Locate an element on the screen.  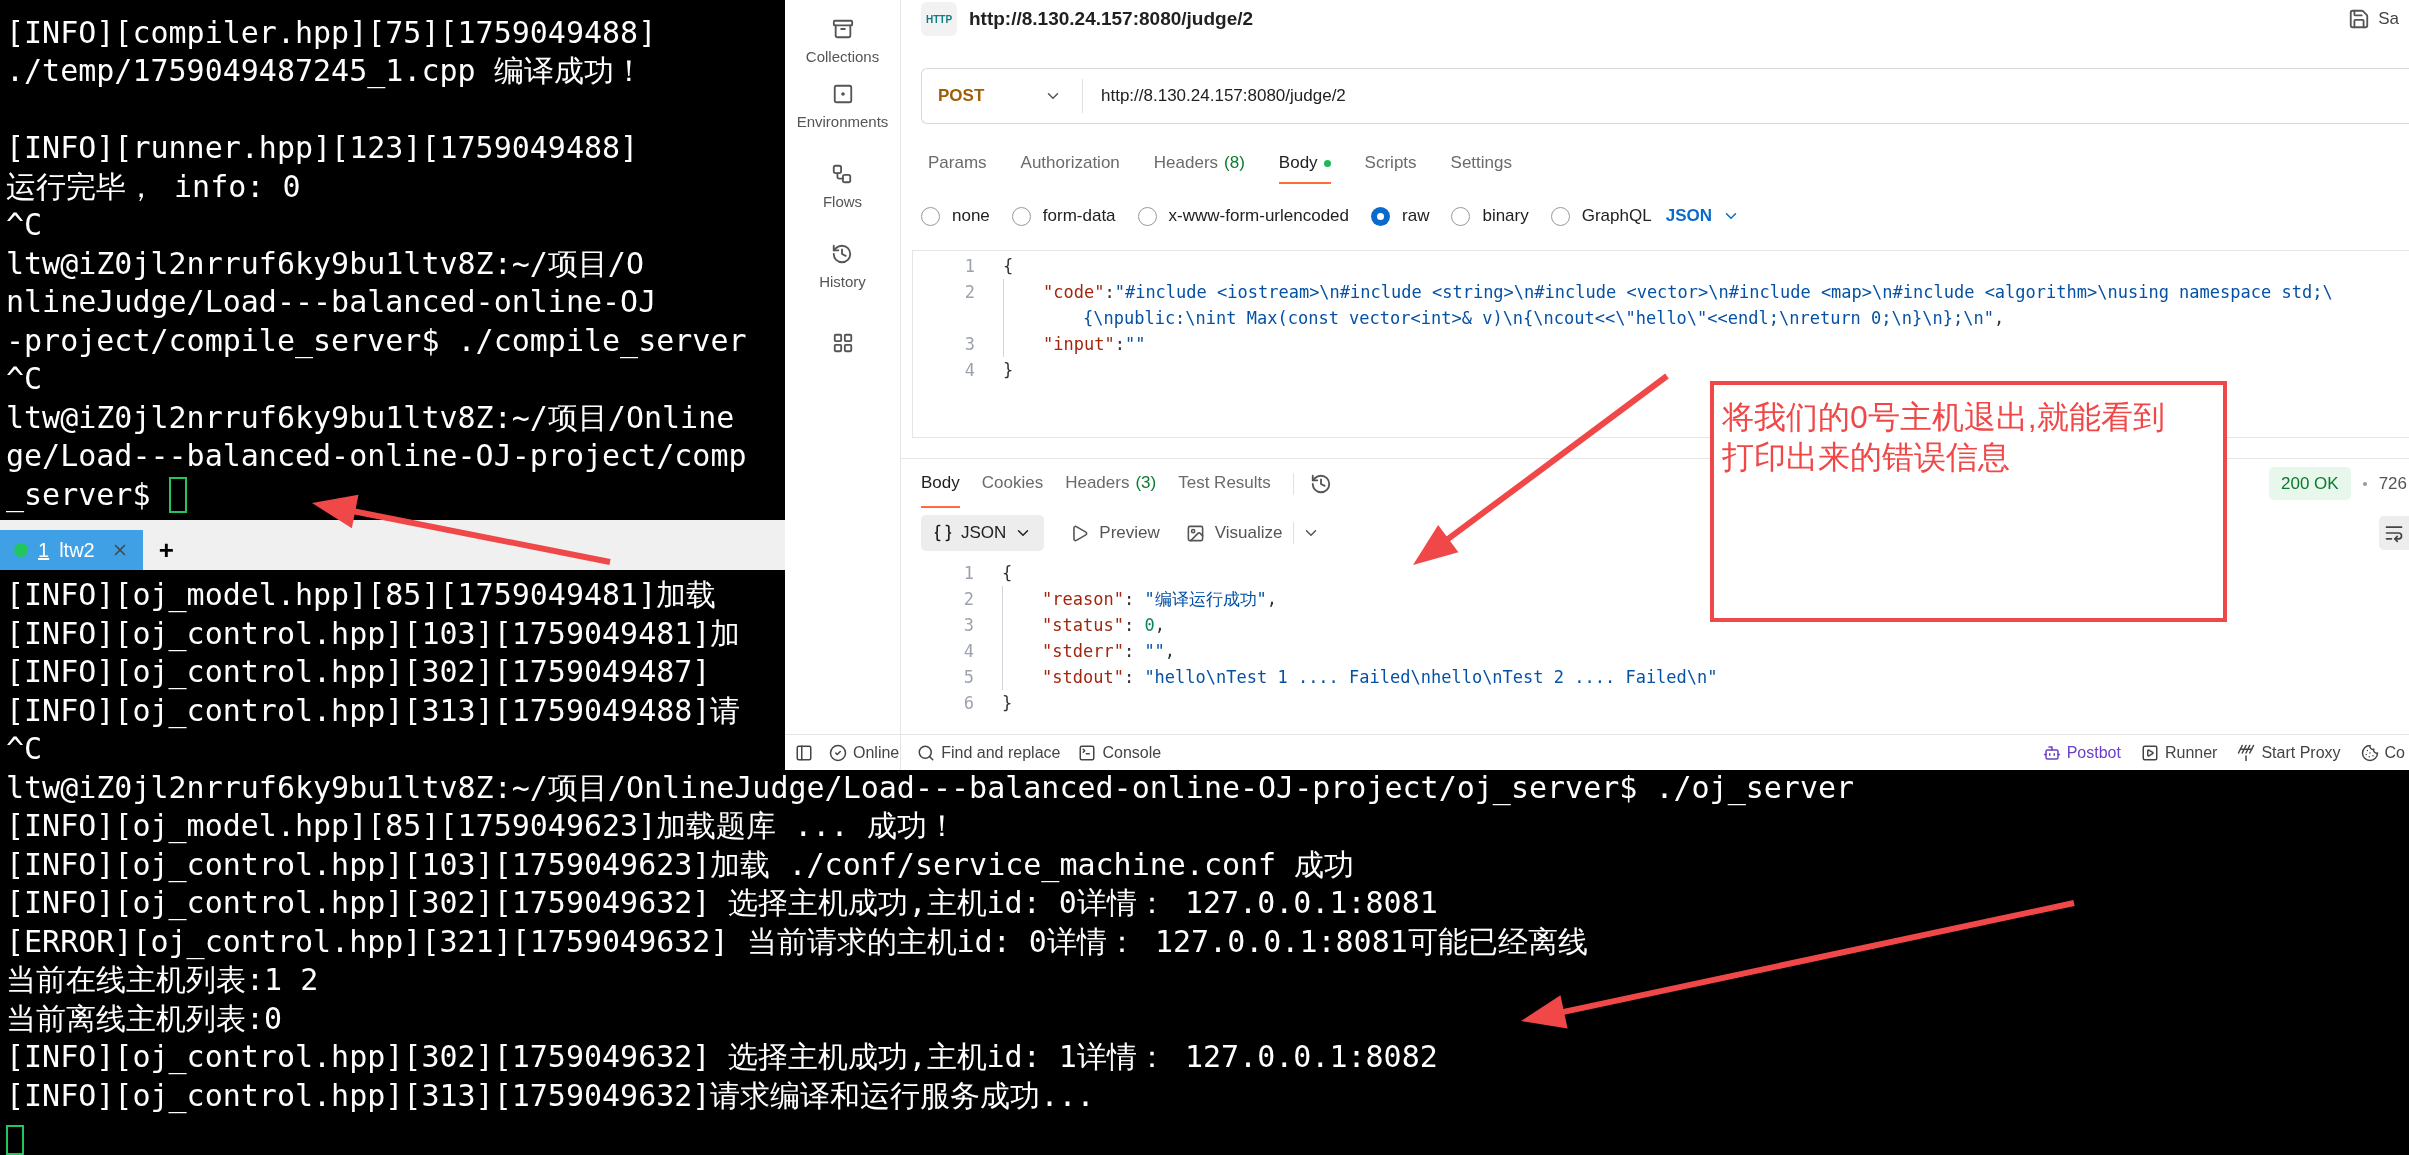
terminal-line: [INFO][oj_control.hpp][103][1759049623]加载 ./conf/service_machine.conf 成功 is located at coordinates (680, 864).